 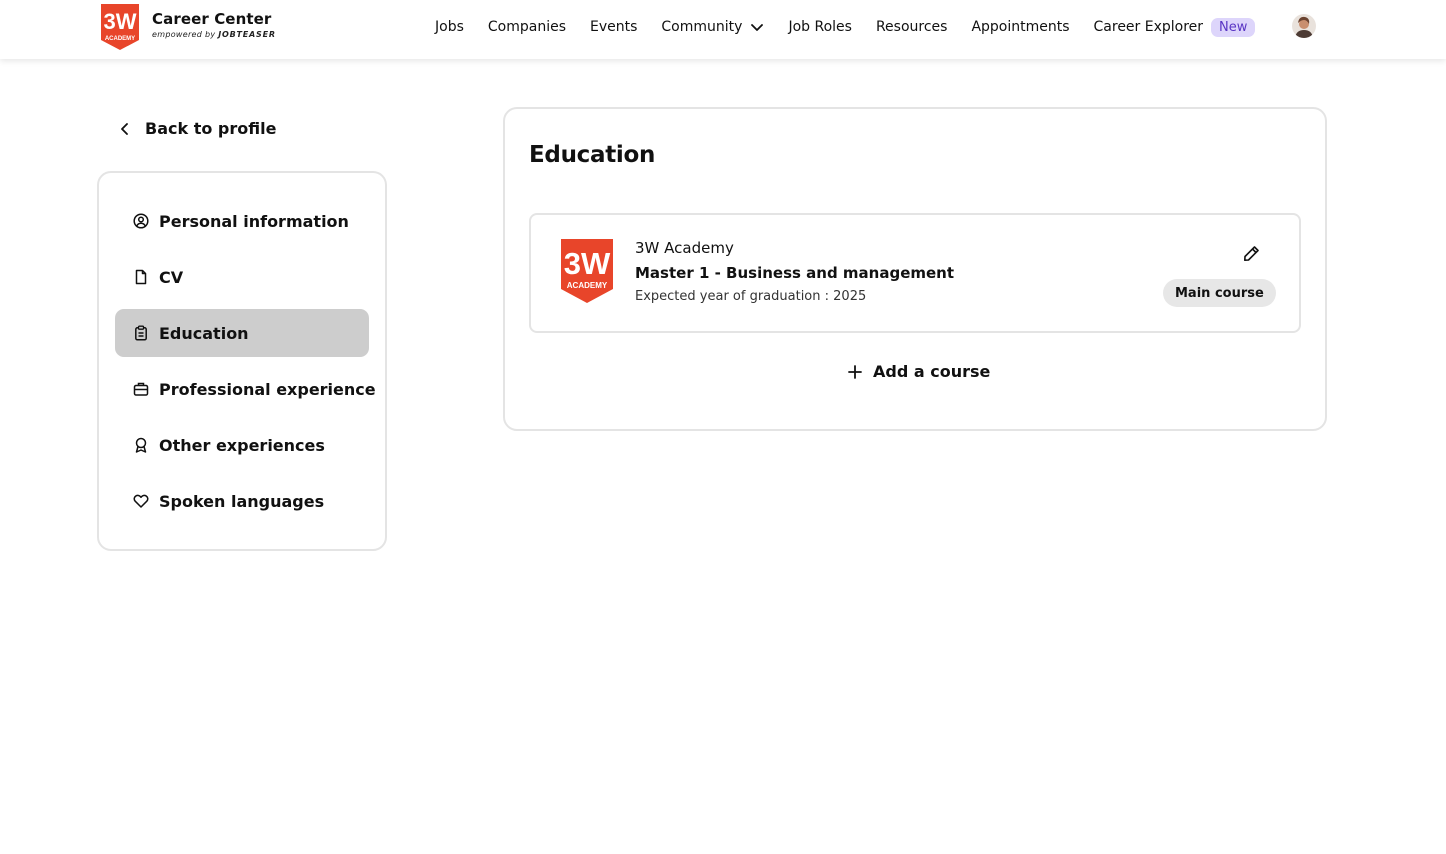 I want to click on pencil-icon, so click(x=1251, y=253).